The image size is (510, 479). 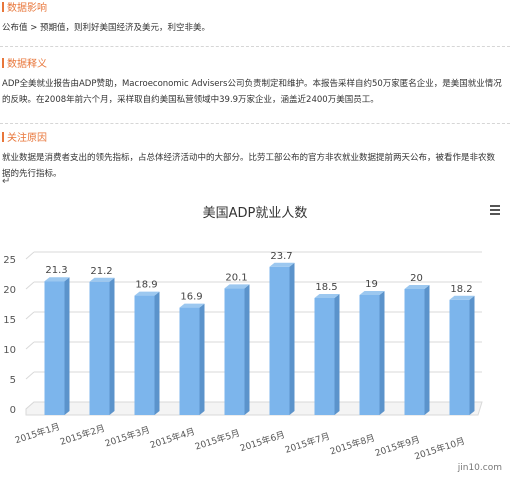 What do you see at coordinates (307, 443) in the screenshot?
I see `x-tick-label: 2015年7月` at bounding box center [307, 443].